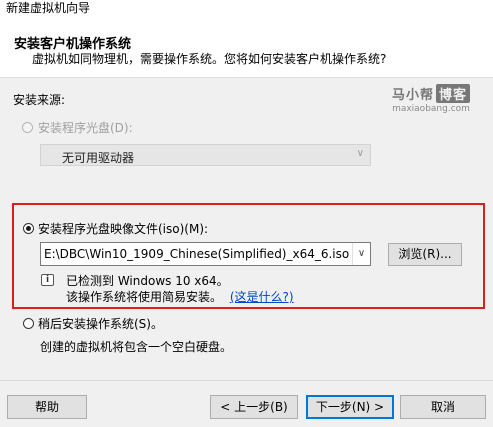  What do you see at coordinates (39, 100) in the screenshot?
I see `install-source-label: 安装来源:` at bounding box center [39, 100].